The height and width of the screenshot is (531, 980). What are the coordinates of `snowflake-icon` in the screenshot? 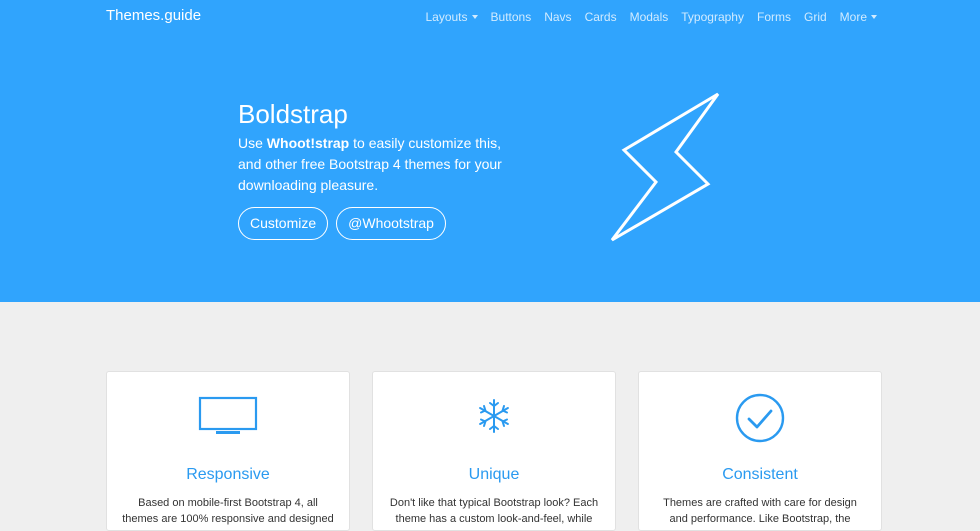 It's located at (494, 416).